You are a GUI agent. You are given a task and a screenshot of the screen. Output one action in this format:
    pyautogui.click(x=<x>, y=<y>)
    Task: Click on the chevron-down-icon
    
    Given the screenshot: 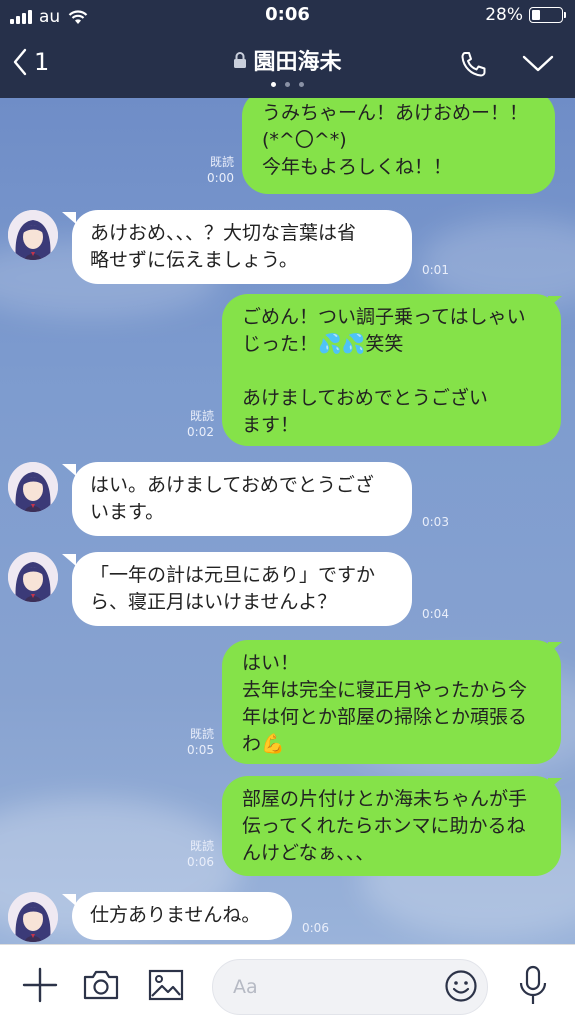 What is the action you would take?
    pyautogui.click(x=538, y=63)
    